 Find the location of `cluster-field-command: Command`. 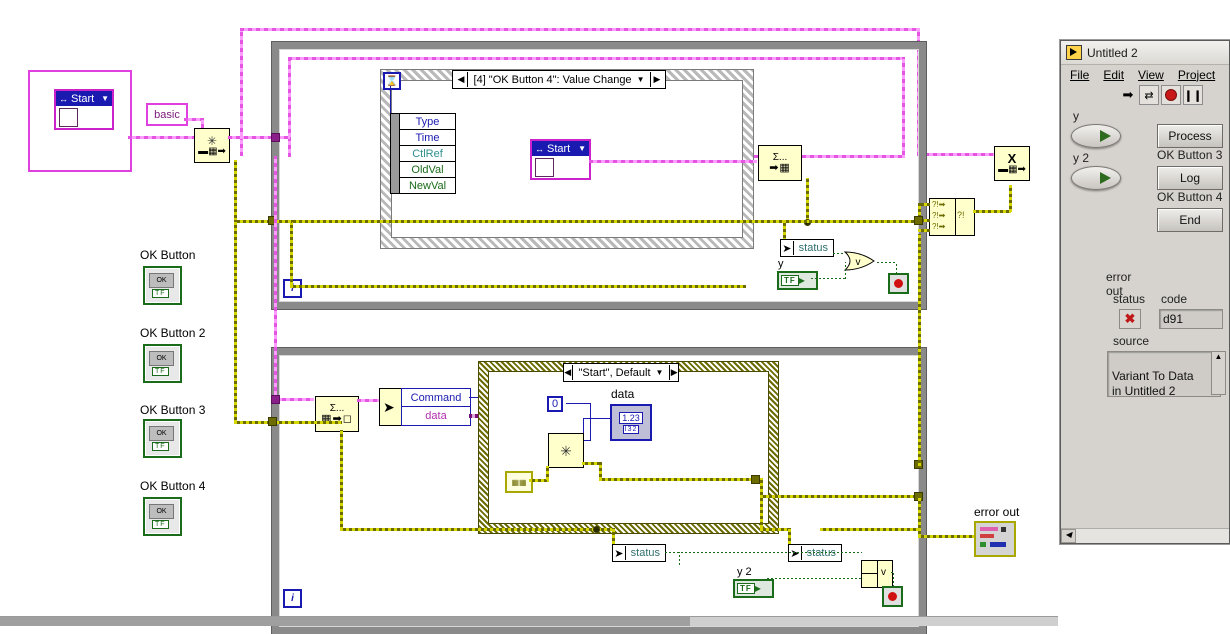

cluster-field-command: Command is located at coordinates (436, 398).